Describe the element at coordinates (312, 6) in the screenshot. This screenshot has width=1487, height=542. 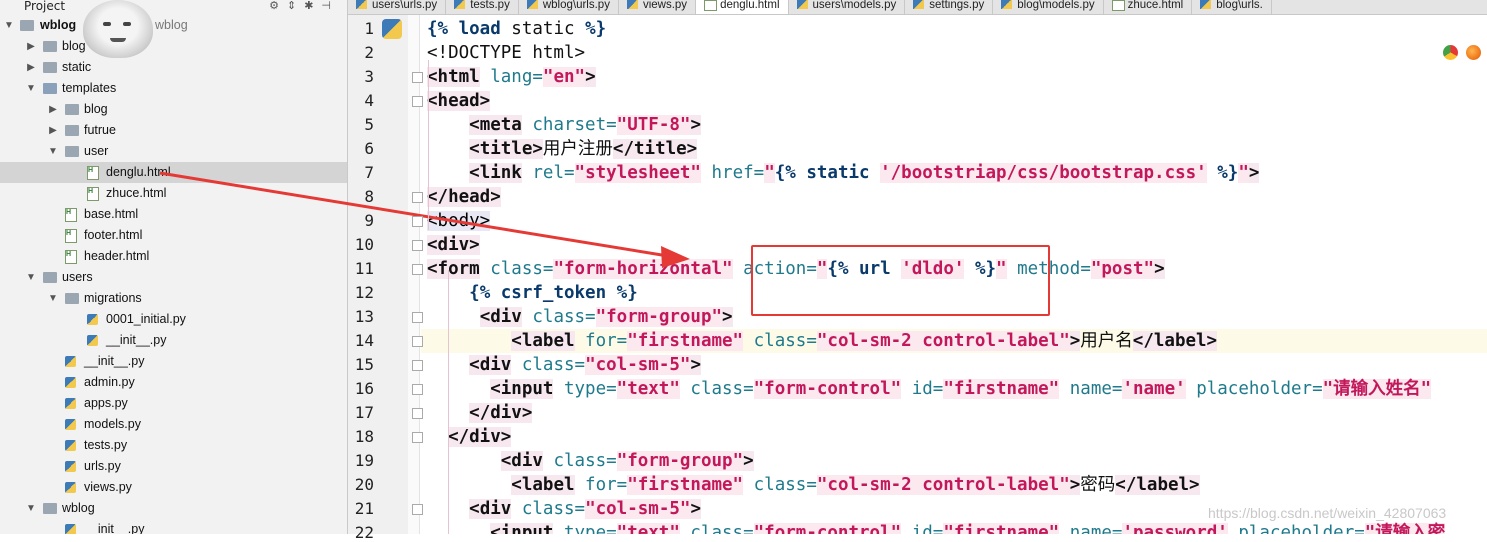
I see `gear-icon: ✱` at that location.